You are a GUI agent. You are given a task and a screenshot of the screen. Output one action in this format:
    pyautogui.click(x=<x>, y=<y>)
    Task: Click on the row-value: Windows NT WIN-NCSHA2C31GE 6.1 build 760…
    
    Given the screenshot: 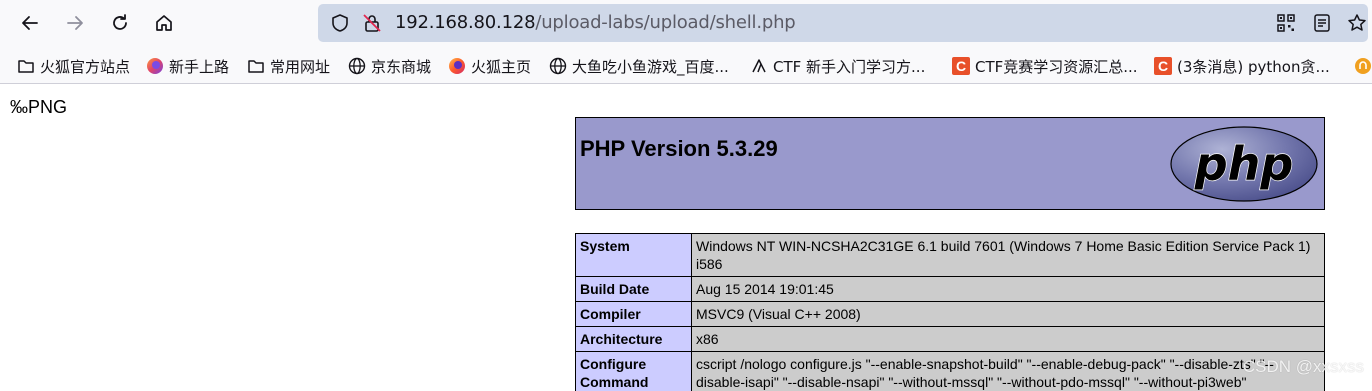 What is the action you would take?
    pyautogui.click(x=1008, y=255)
    